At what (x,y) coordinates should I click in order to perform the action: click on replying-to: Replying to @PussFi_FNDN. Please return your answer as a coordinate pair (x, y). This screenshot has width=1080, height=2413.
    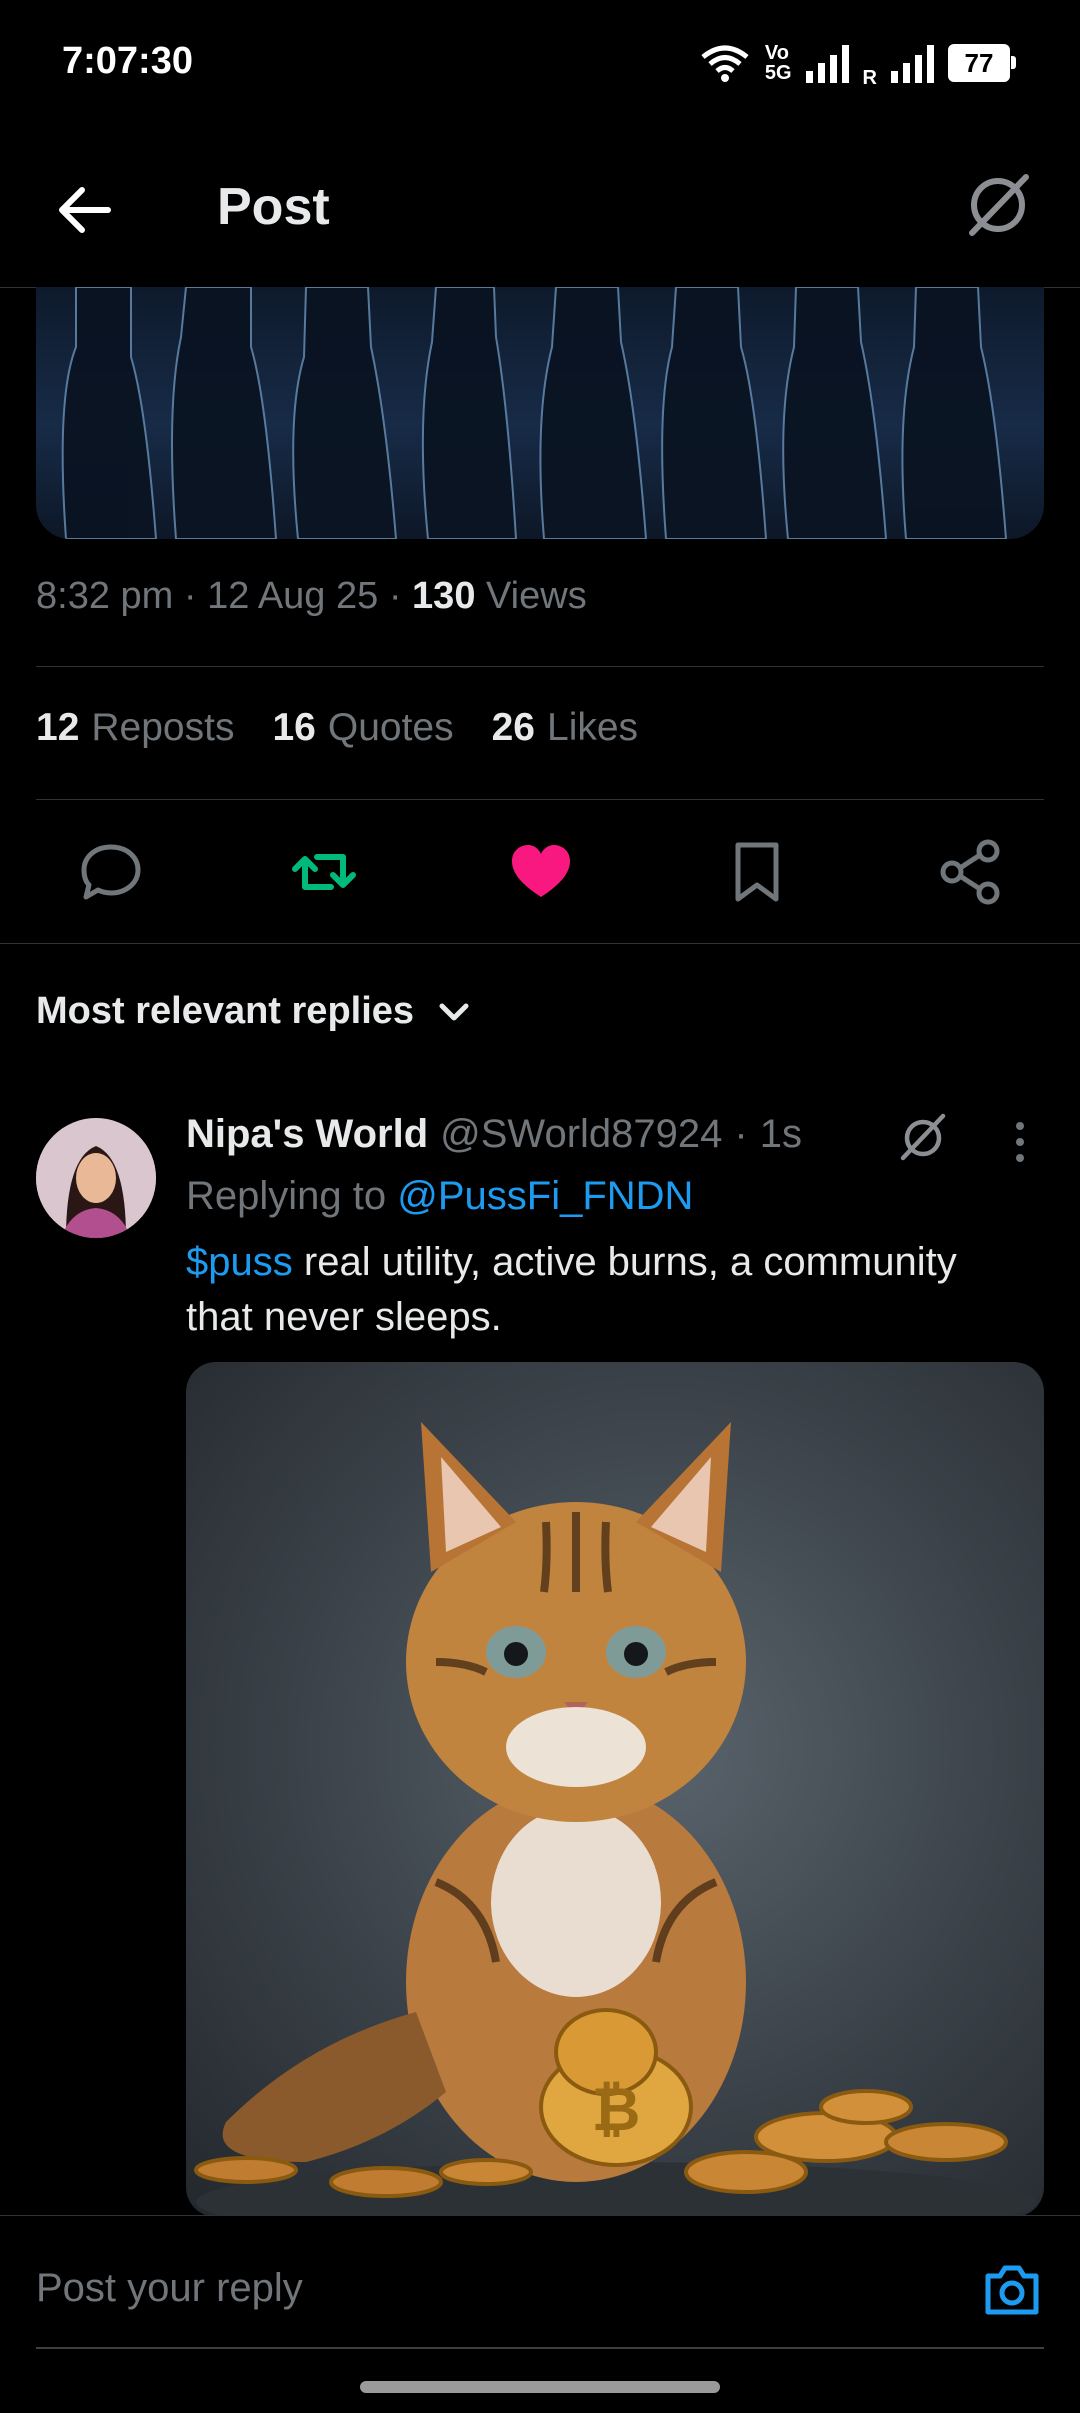
    Looking at the image, I should click on (439, 1196).